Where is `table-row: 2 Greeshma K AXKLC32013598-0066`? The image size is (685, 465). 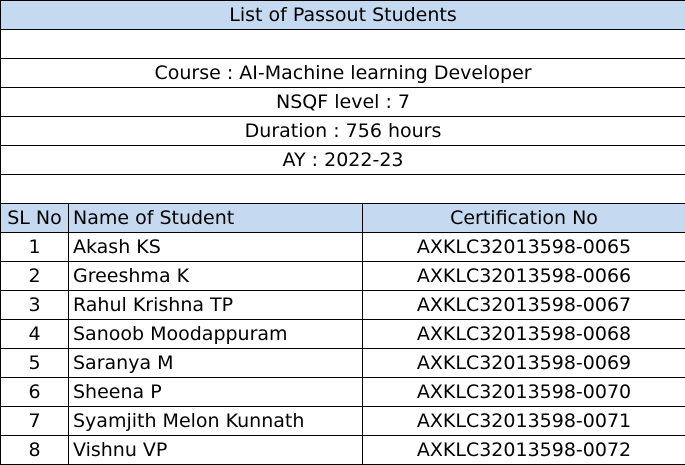 table-row: 2 Greeshma K AXKLC32013598-0066 is located at coordinates (342, 276).